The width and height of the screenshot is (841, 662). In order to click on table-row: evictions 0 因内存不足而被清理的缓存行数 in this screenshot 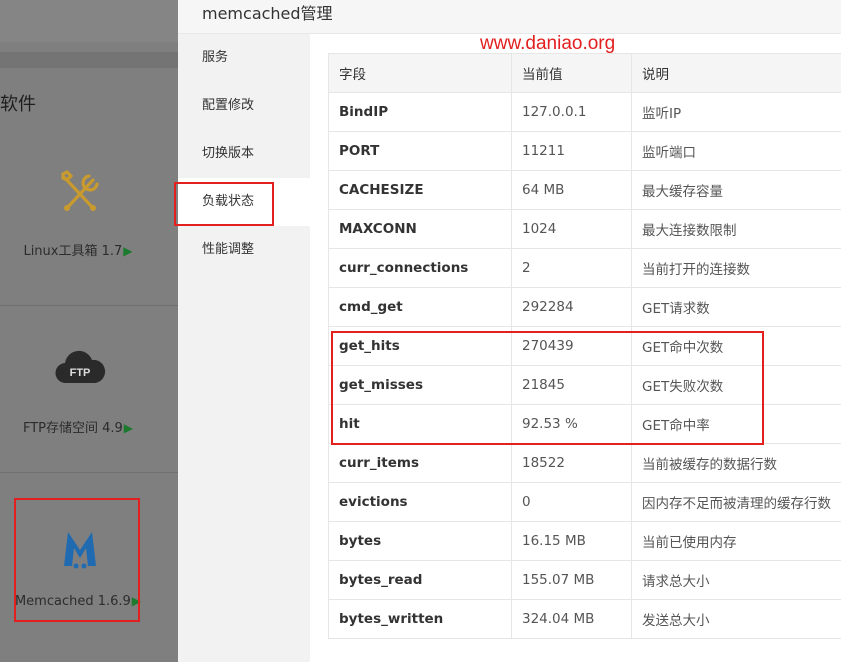, I will do `click(584, 502)`.